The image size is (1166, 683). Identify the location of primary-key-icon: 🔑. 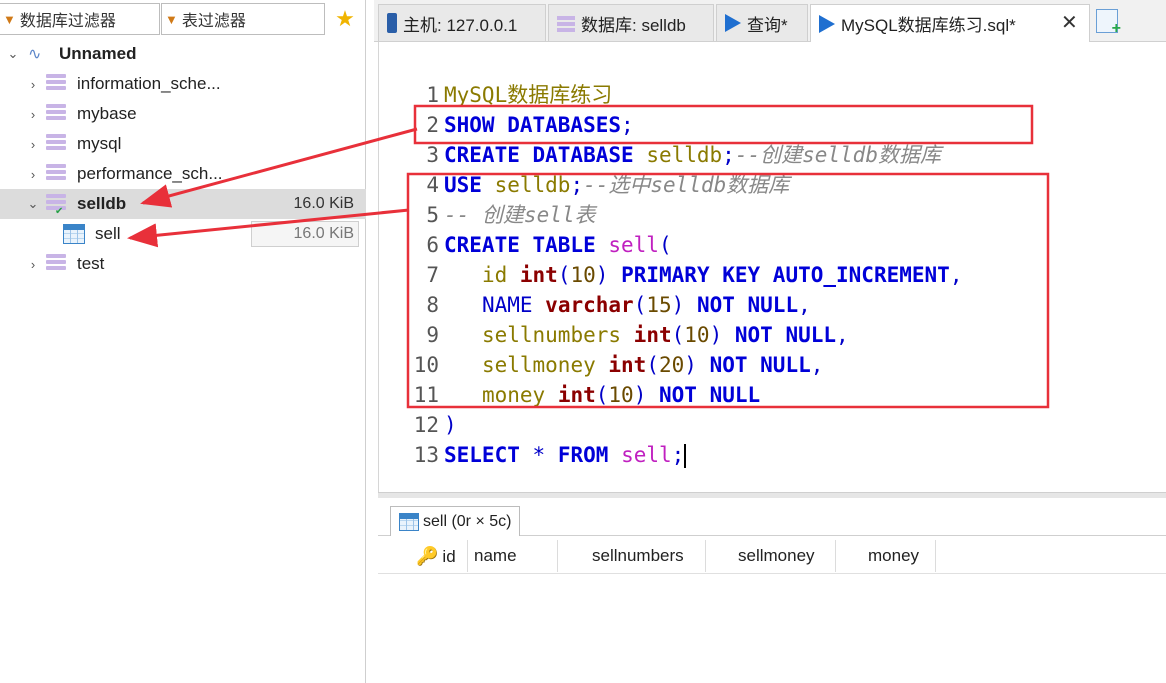
(427, 556).